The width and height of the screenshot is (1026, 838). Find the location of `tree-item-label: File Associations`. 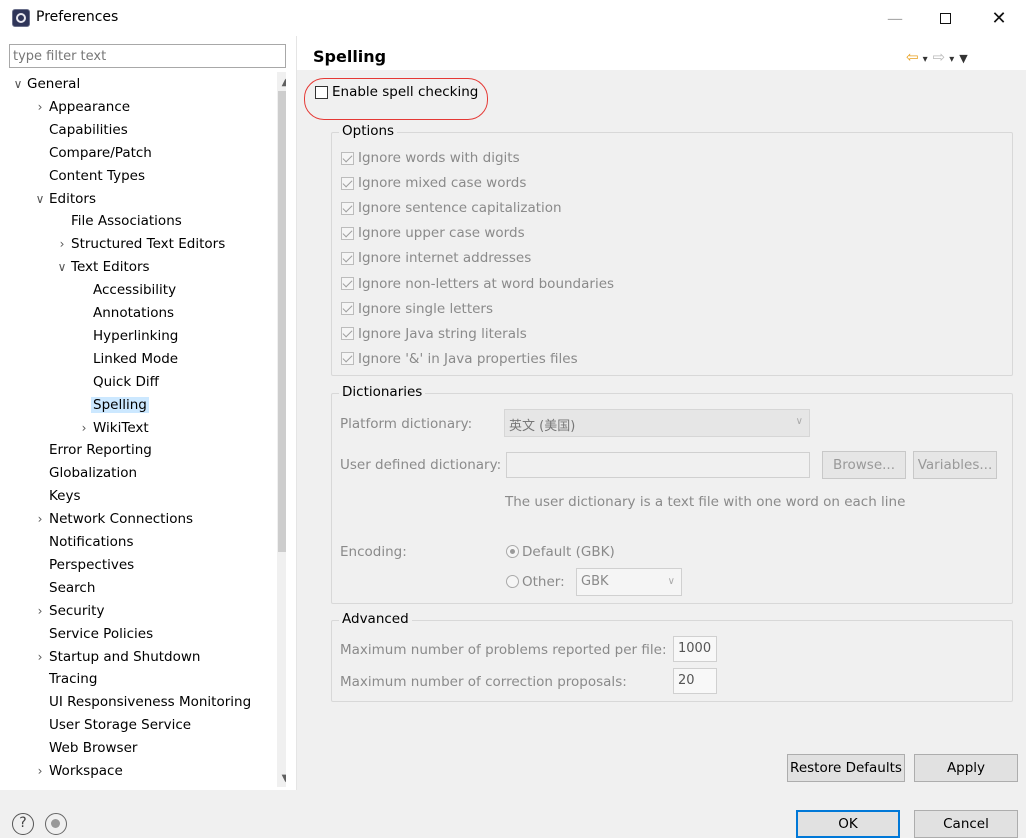

tree-item-label: File Associations is located at coordinates (126, 221).